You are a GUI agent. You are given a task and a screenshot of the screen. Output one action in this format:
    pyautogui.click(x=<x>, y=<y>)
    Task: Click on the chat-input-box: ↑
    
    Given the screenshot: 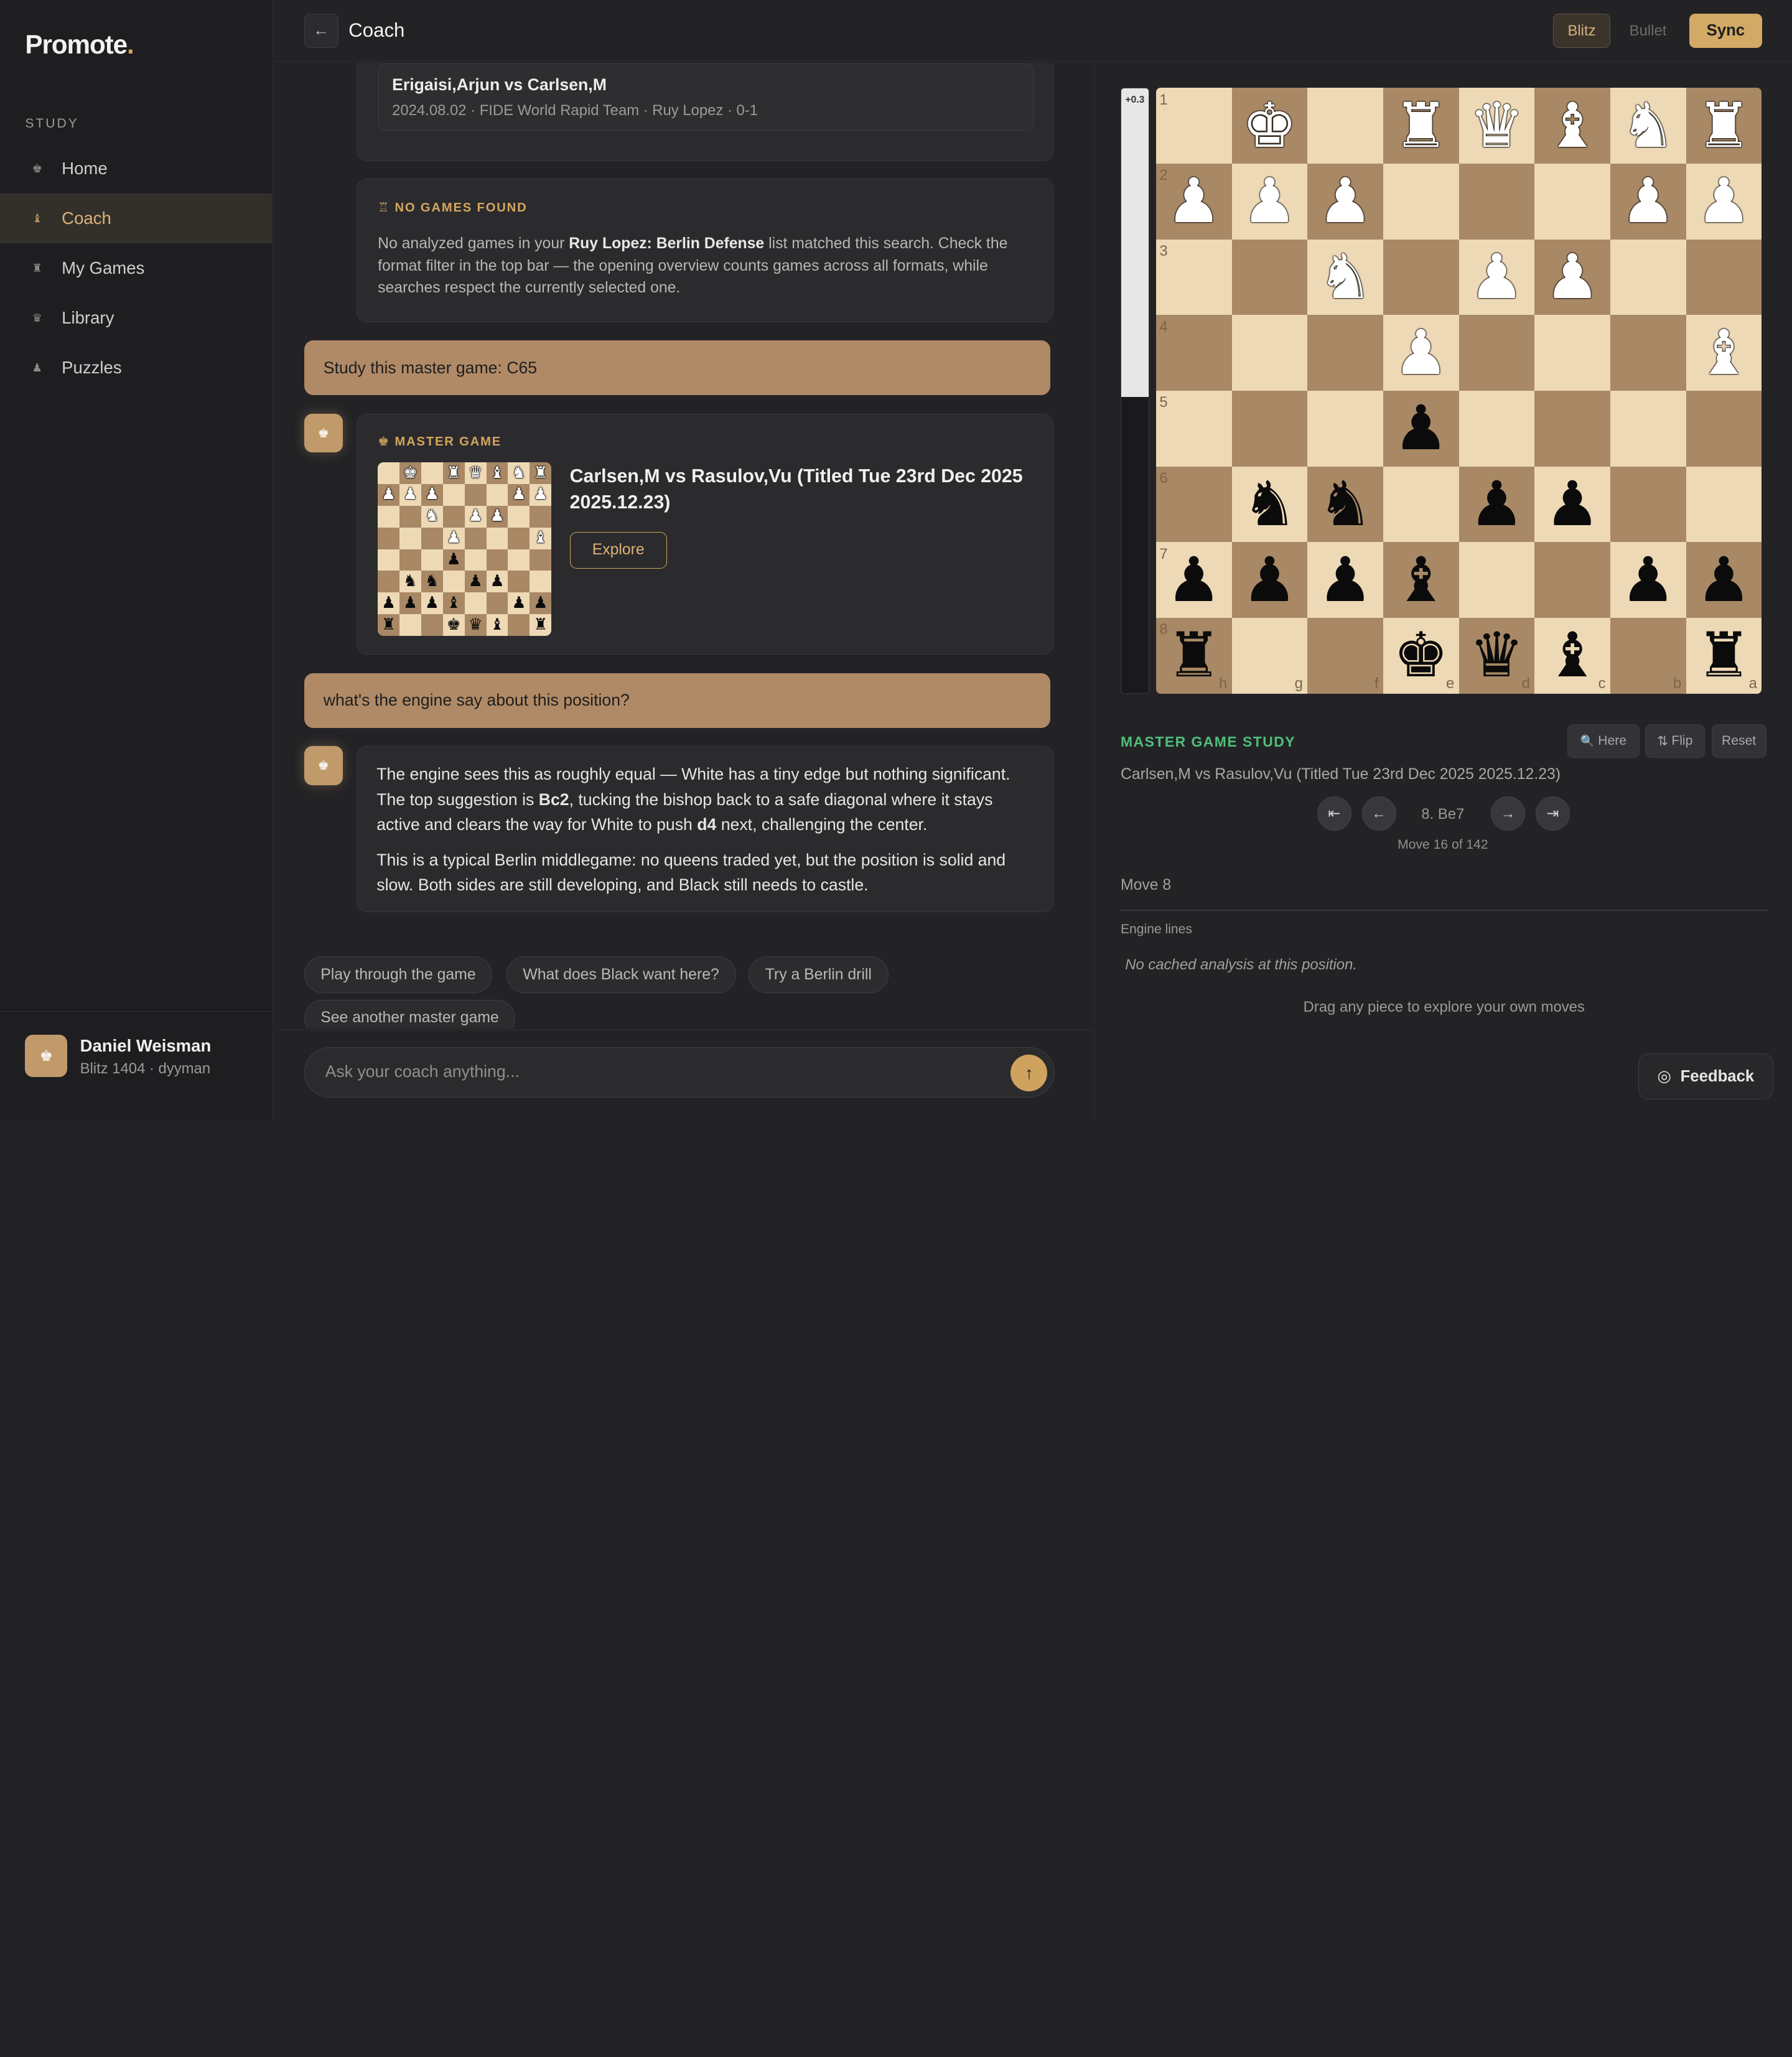 What is the action you would take?
    pyautogui.click(x=680, y=1072)
    